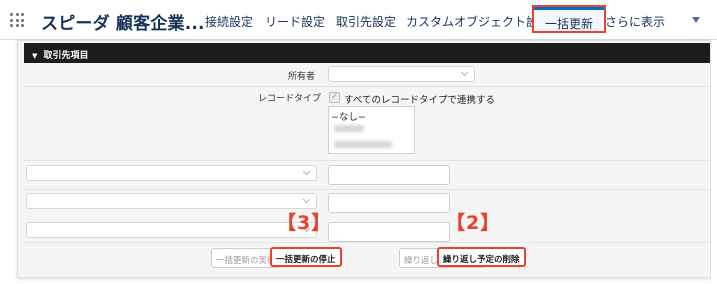 The image size is (717, 284). What do you see at coordinates (419, 100) in the screenshot?
I see `all-record-types-checkbox-label: すべてのレコードタイプで連携する` at bounding box center [419, 100].